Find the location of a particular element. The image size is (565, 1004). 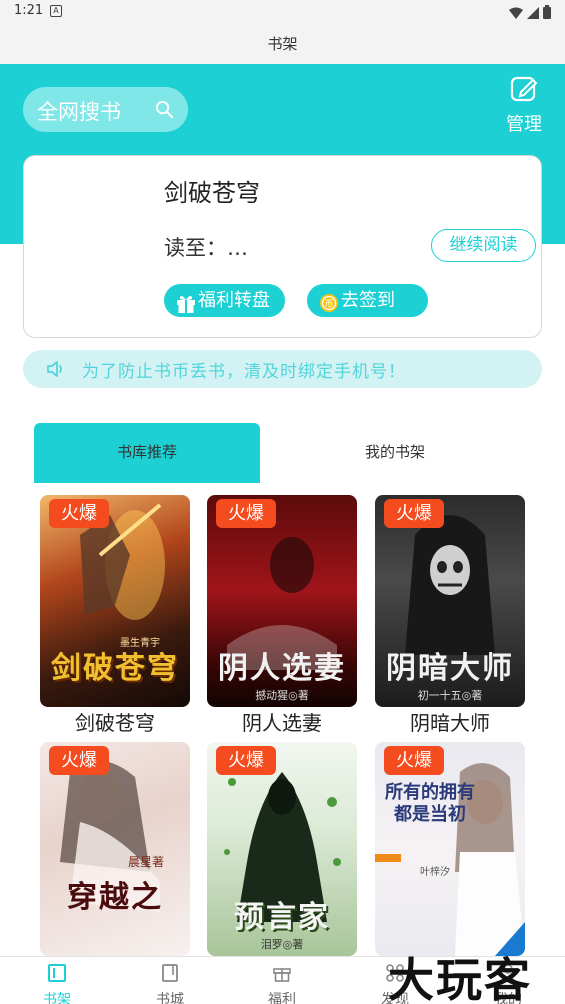

continue-reading-button: 继续阅读 is located at coordinates (483, 245).